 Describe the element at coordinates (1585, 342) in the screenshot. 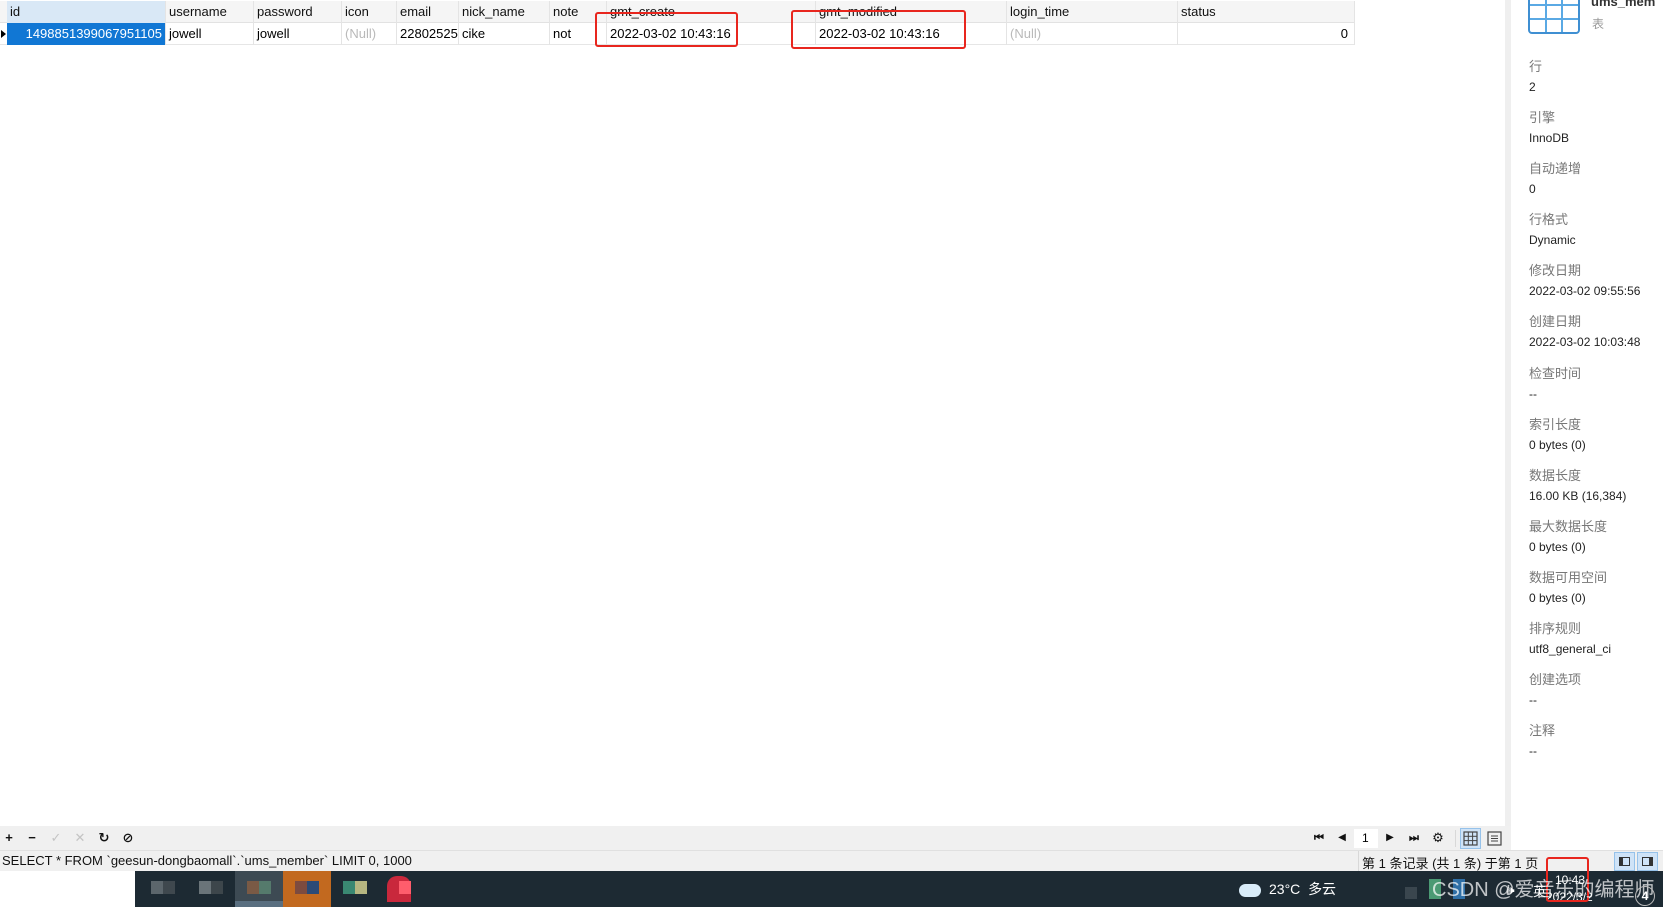

I see `info-value: 2022-03-02 10:03:48` at that location.